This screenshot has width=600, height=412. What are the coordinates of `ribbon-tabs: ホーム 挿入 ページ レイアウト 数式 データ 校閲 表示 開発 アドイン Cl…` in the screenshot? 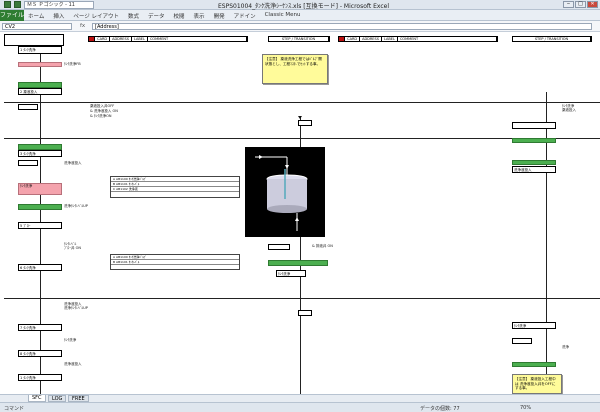 It's located at (164, 16).